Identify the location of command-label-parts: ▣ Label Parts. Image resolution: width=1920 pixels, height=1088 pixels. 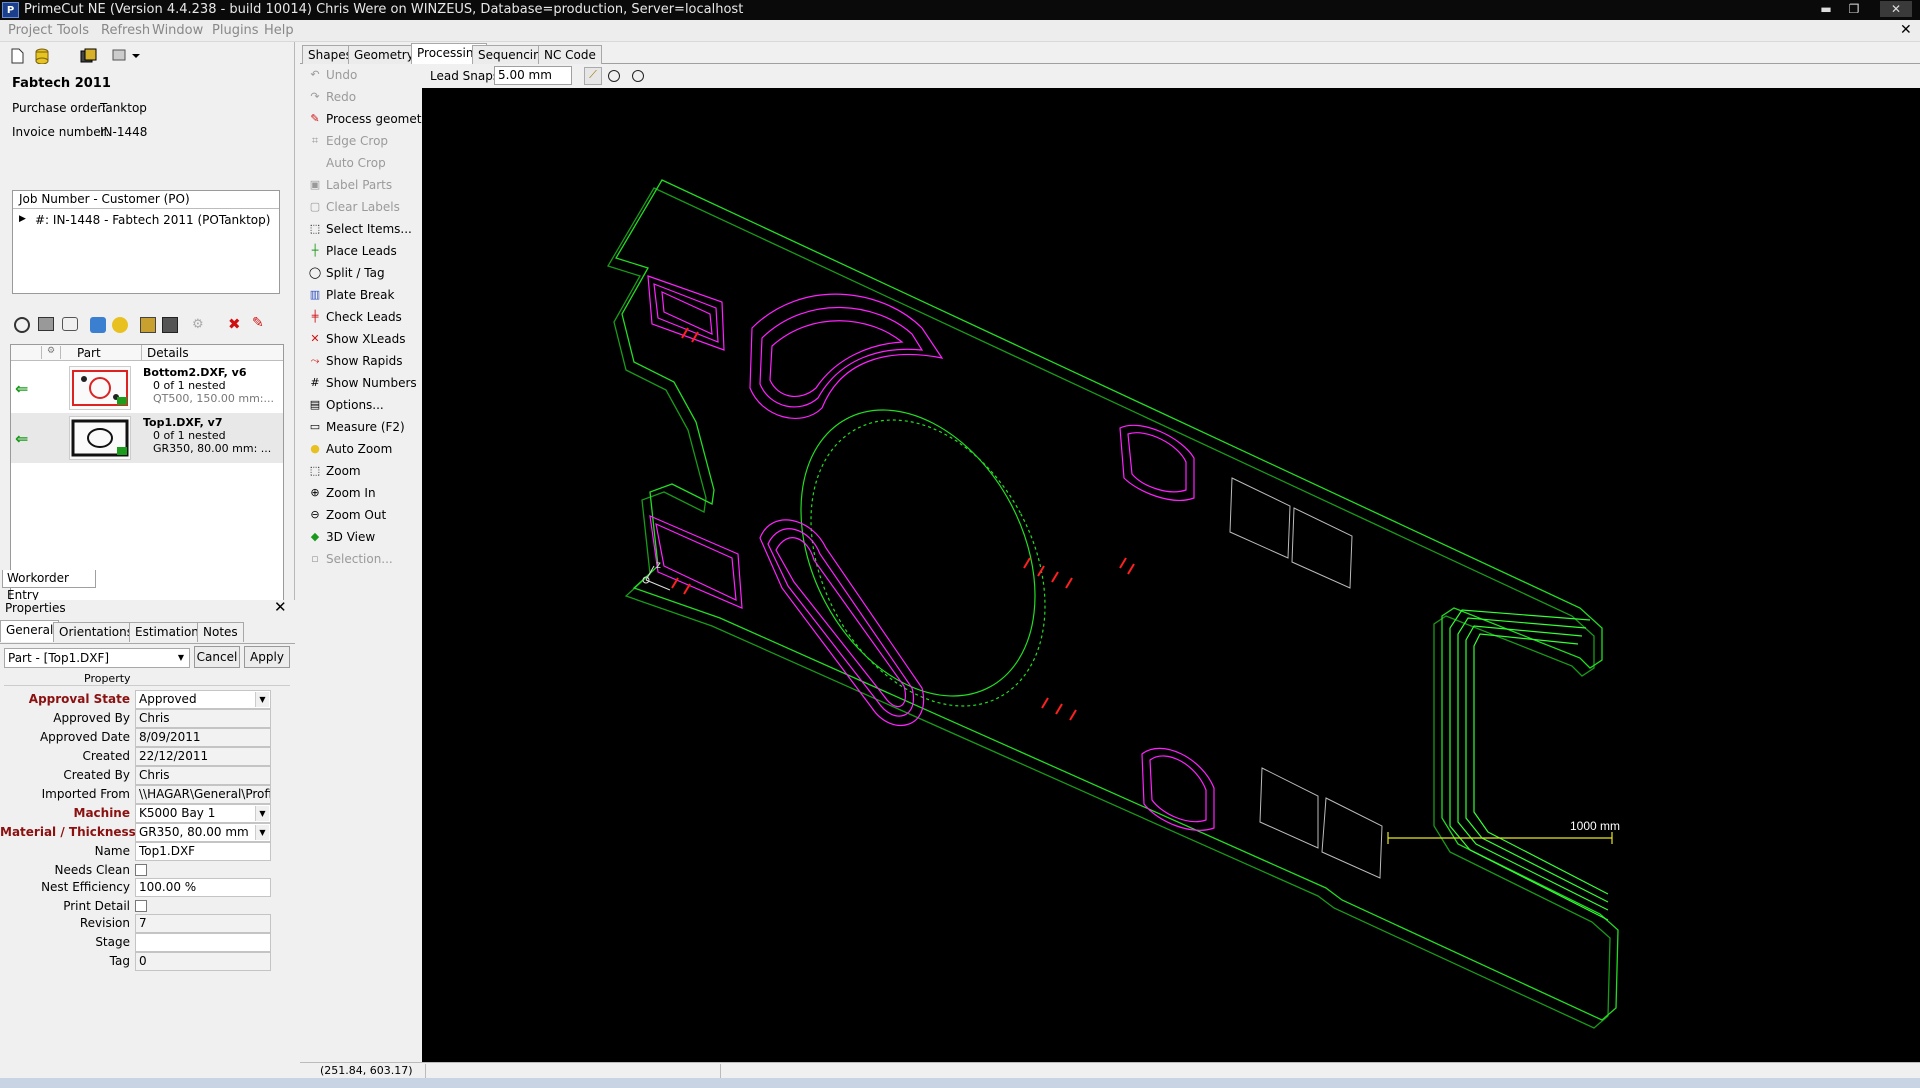
(350, 185).